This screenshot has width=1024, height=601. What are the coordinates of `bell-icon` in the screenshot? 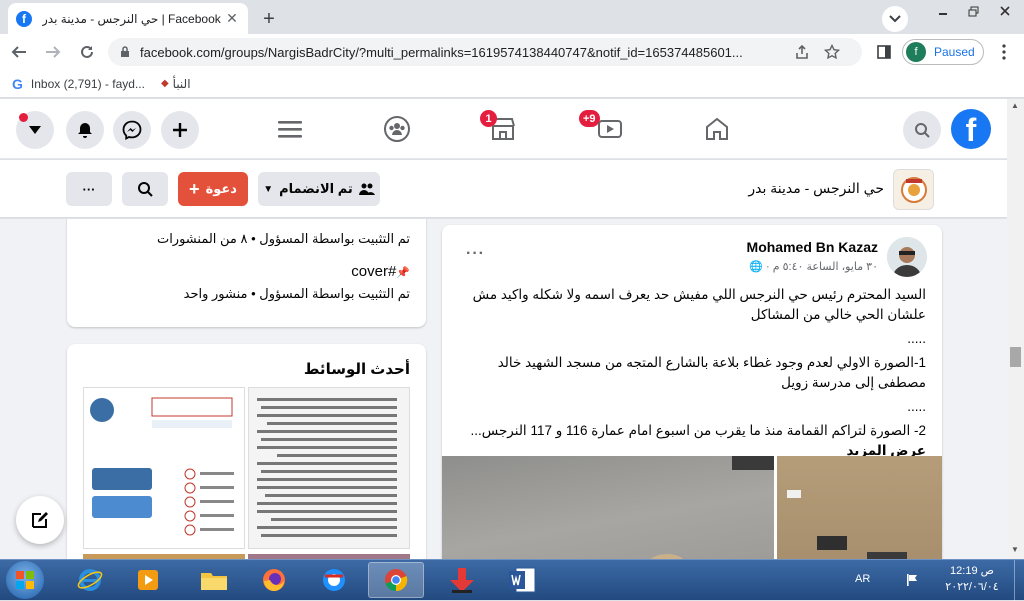 It's located at (85, 130).